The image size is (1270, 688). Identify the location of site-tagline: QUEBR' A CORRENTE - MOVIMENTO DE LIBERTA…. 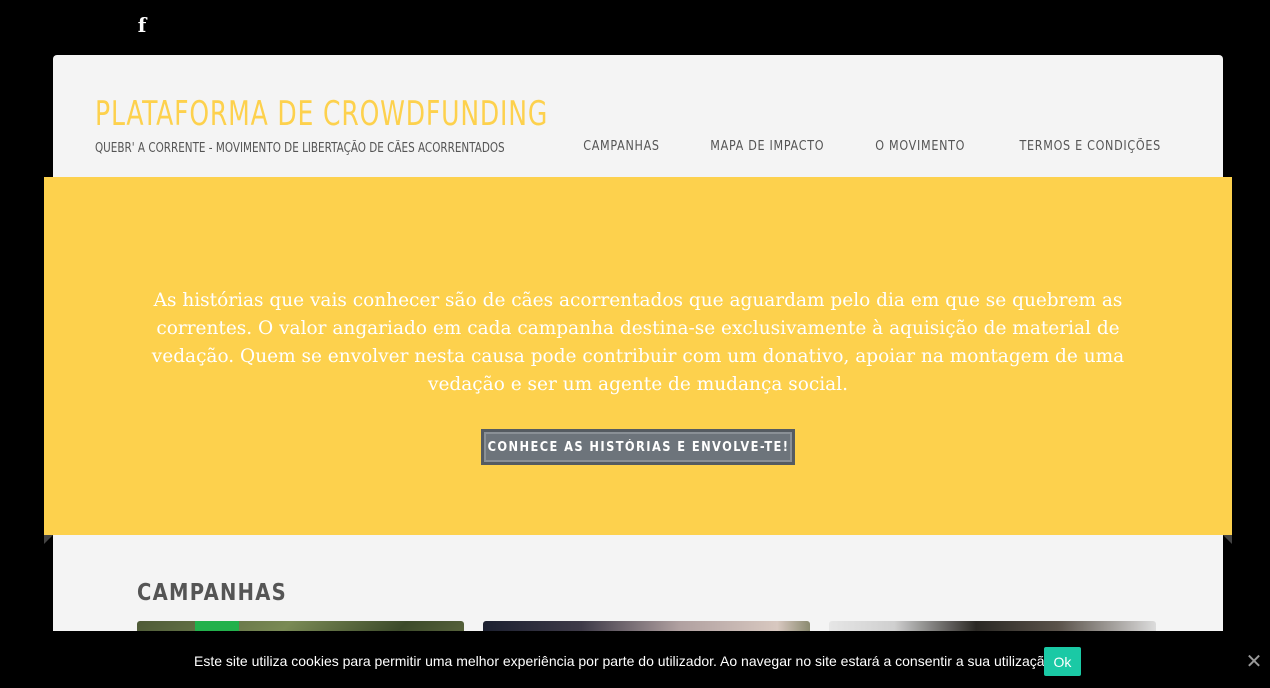
(300, 148).